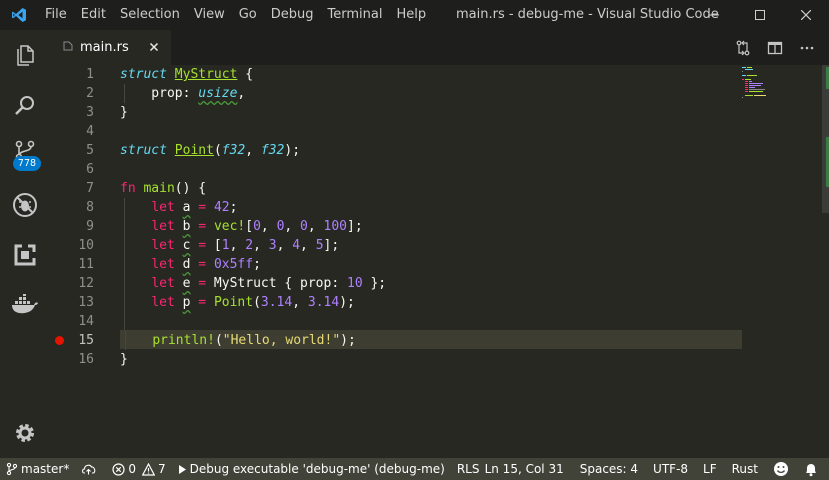 Image resolution: width=829 pixels, height=480 pixels. Describe the element at coordinates (90, 226) in the screenshot. I see `line-number: 9` at that location.